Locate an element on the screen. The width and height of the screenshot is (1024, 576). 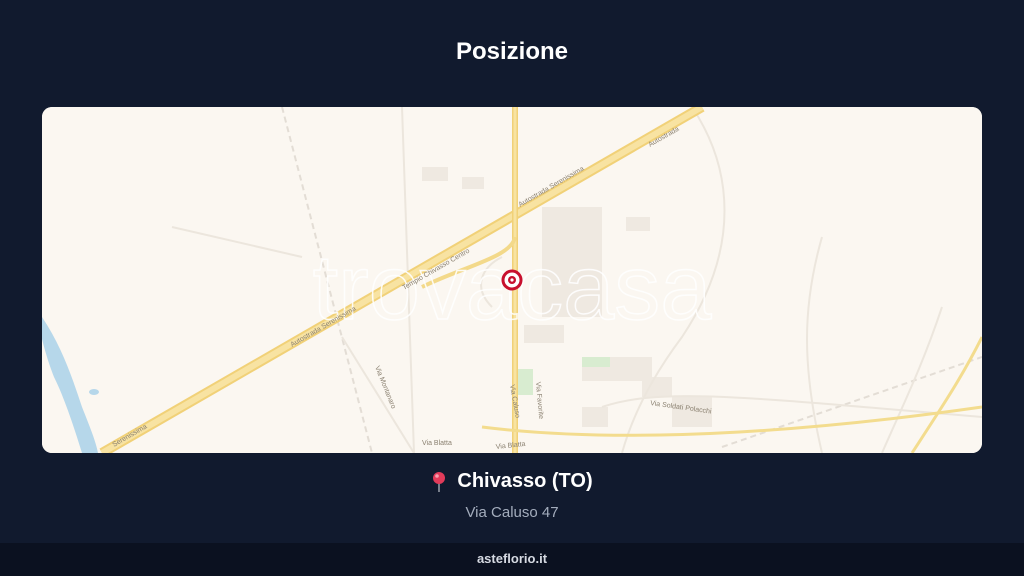
map-marker-icon is located at coordinates (512, 280).